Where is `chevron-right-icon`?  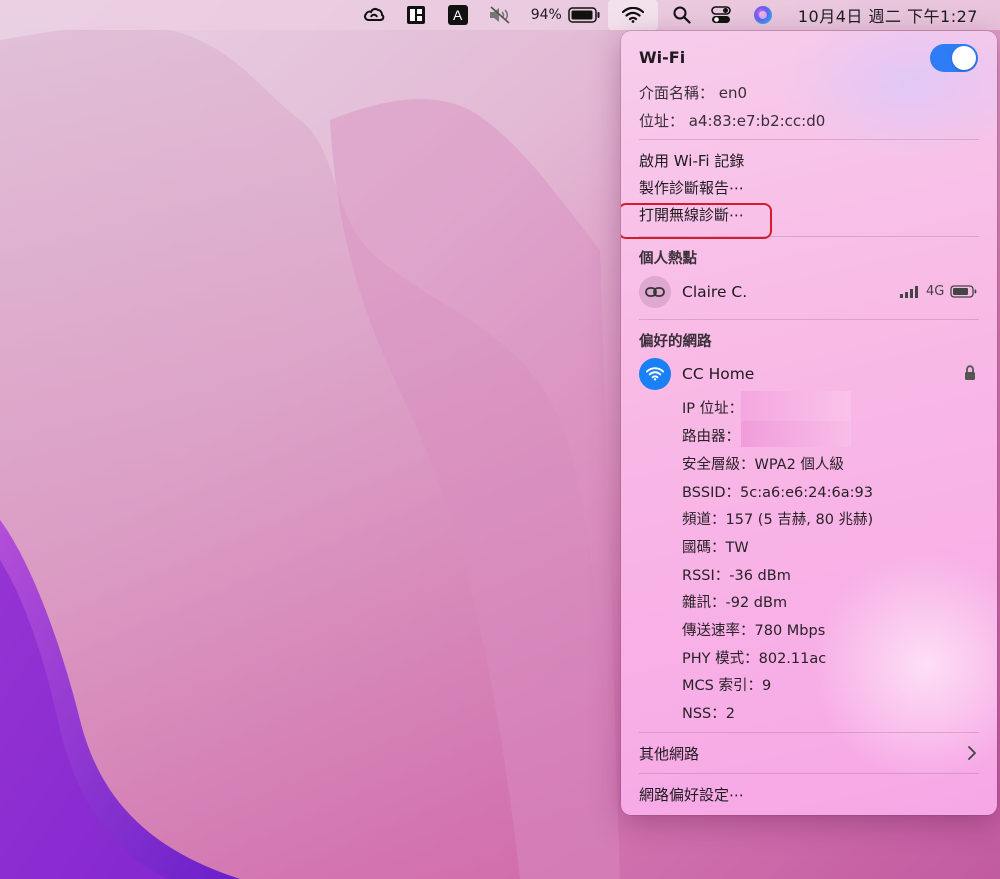
chevron-right-icon is located at coordinates (972, 755).